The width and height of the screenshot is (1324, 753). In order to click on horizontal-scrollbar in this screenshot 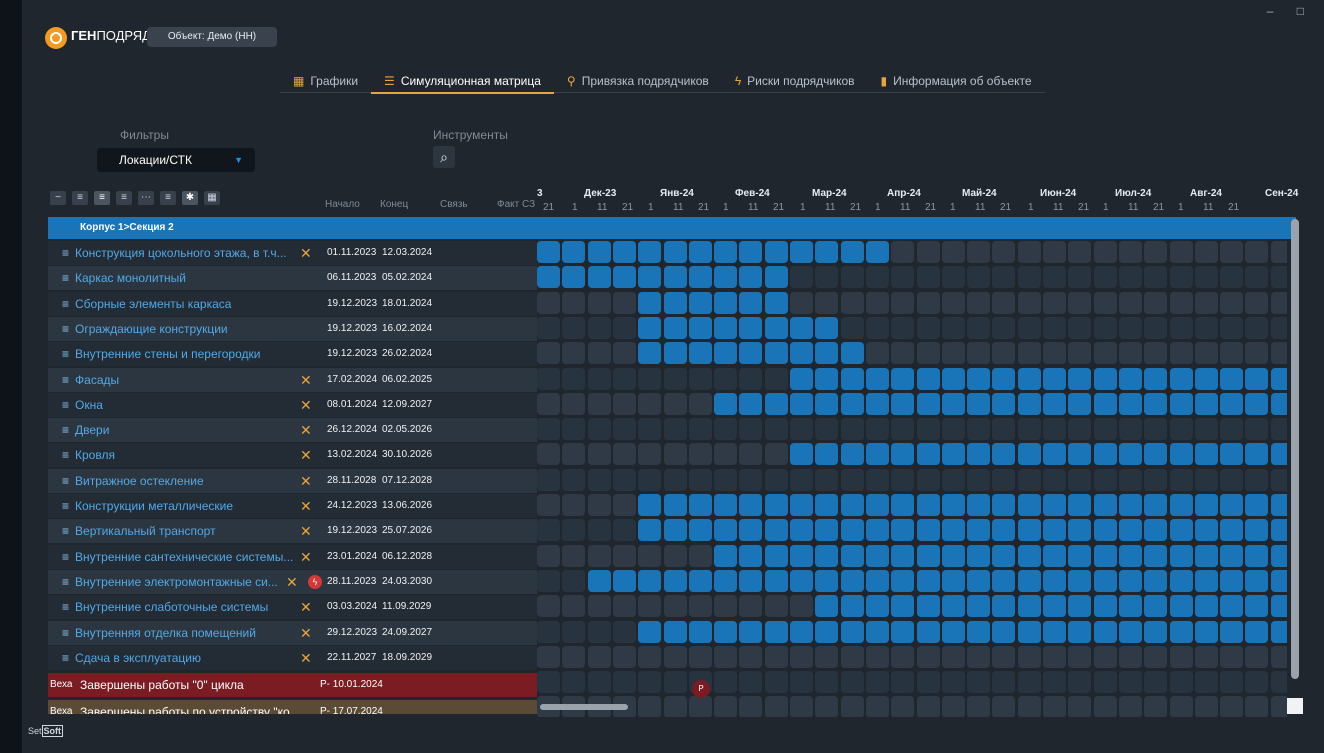, I will do `click(584, 707)`.